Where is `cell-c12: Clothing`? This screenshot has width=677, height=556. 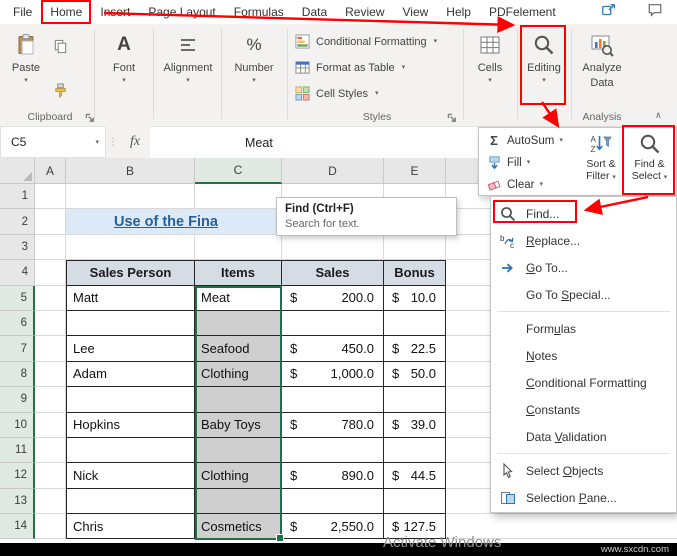 cell-c12: Clothing is located at coordinates (238, 476).